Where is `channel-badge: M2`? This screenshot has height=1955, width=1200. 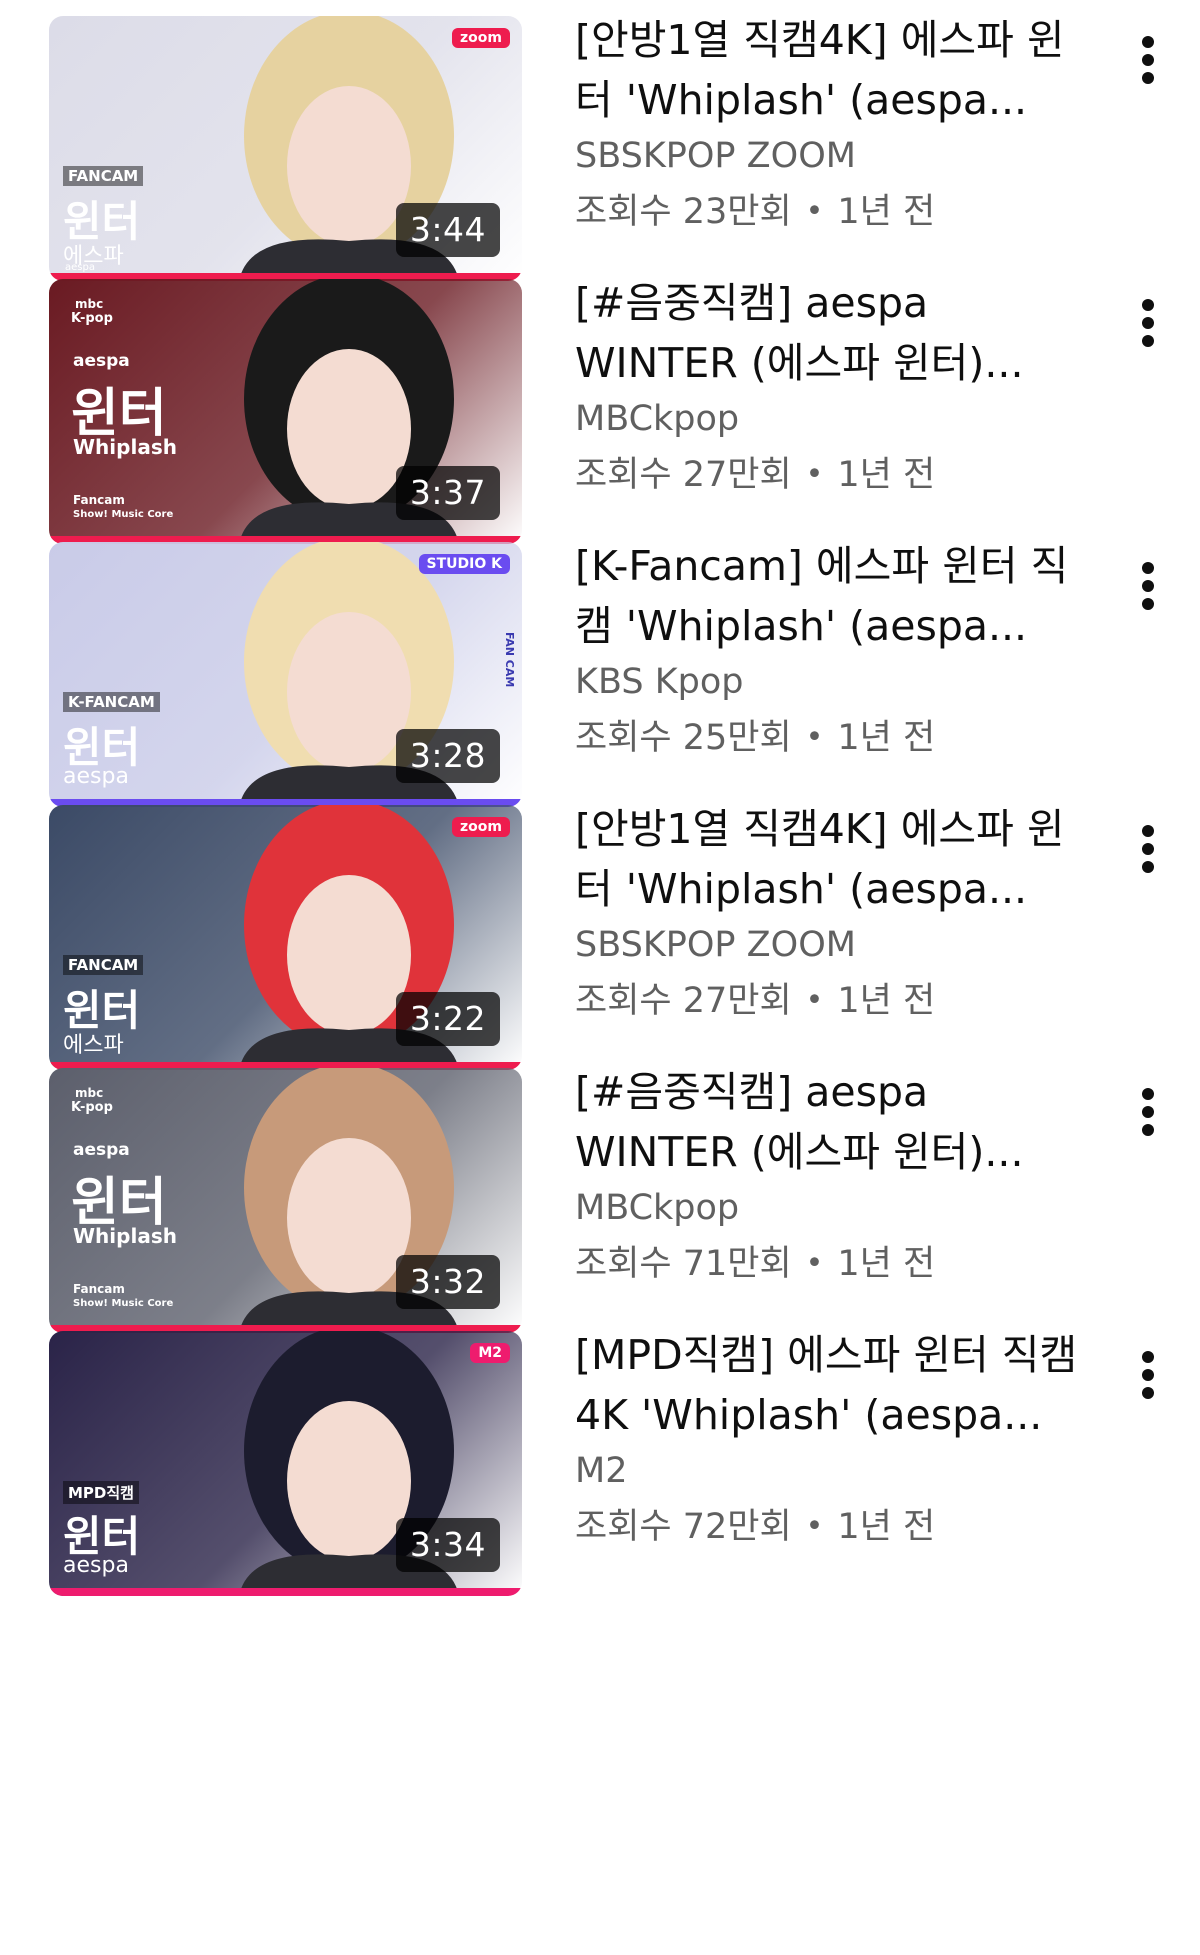
channel-badge: M2 is located at coordinates (490, 1353).